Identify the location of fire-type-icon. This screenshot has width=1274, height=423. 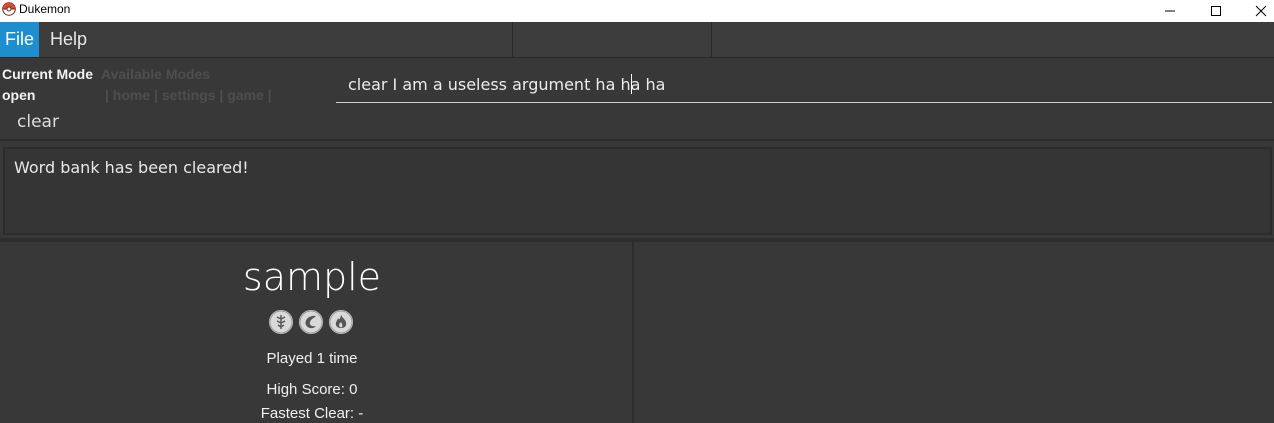
(341, 322).